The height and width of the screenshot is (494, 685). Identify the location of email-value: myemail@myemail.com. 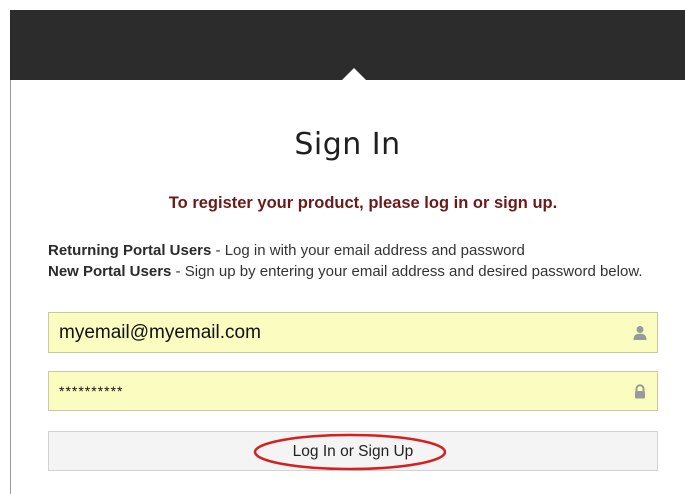
(160, 332).